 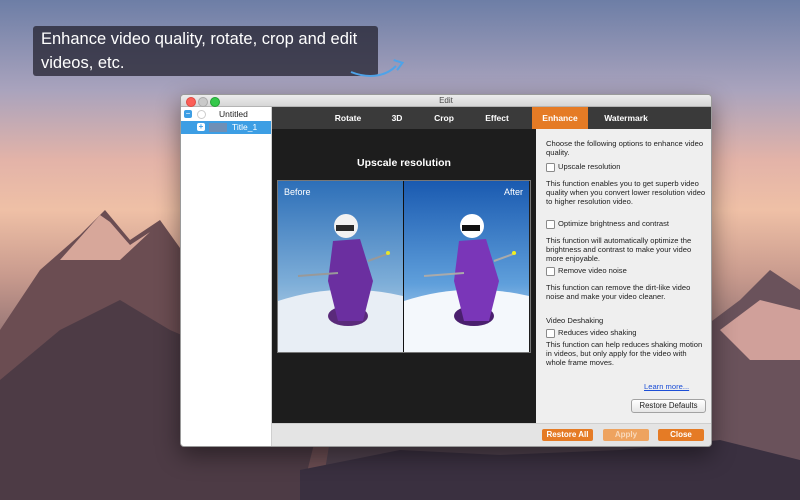 I want to click on minimize-window-icon, so click(x=203, y=101).